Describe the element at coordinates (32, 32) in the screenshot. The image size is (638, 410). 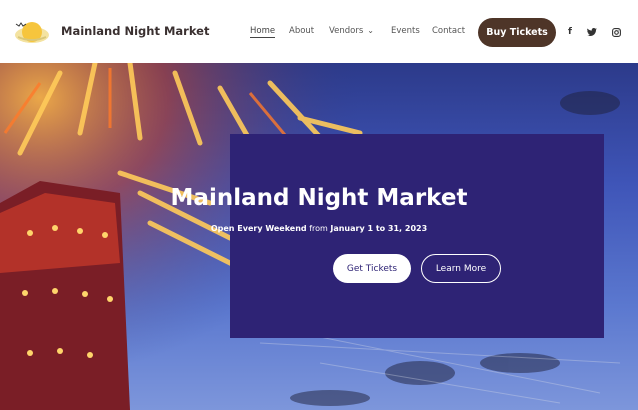
I see `logo-icon` at that location.